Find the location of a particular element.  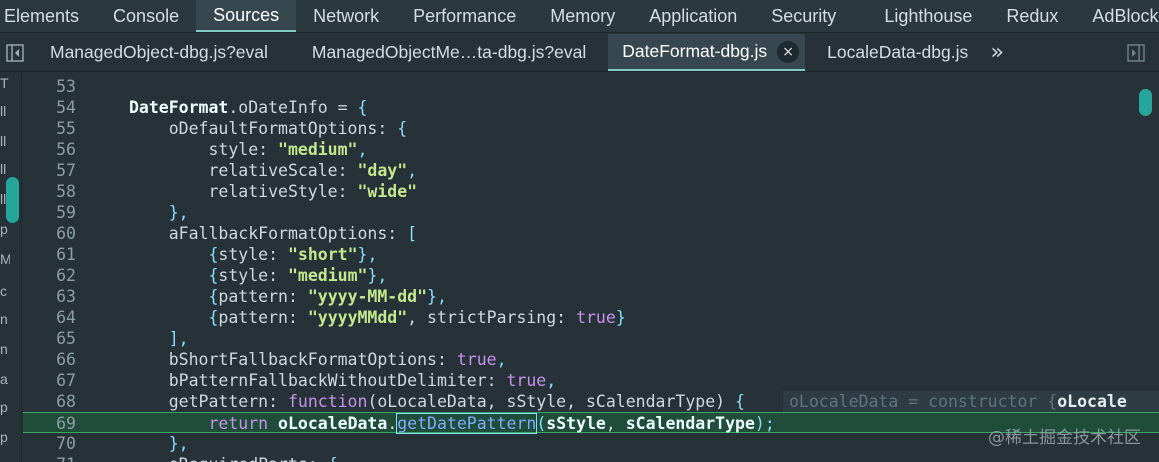

line-number: 66 is located at coordinates (49, 359).